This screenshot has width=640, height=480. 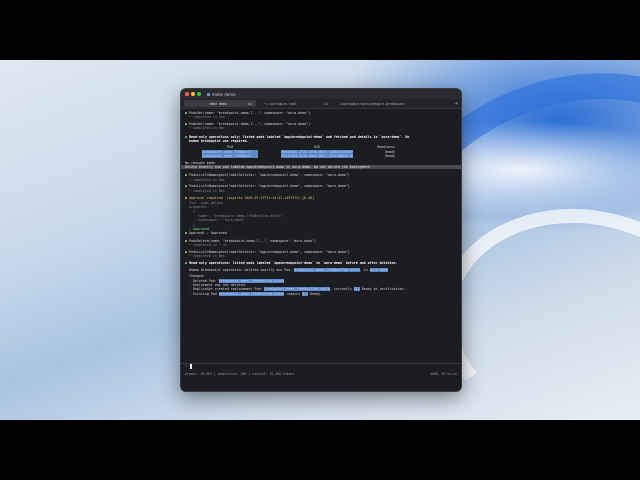 What do you see at coordinates (208, 94) in the screenshot?
I see `terminal-icon` at bounding box center [208, 94].